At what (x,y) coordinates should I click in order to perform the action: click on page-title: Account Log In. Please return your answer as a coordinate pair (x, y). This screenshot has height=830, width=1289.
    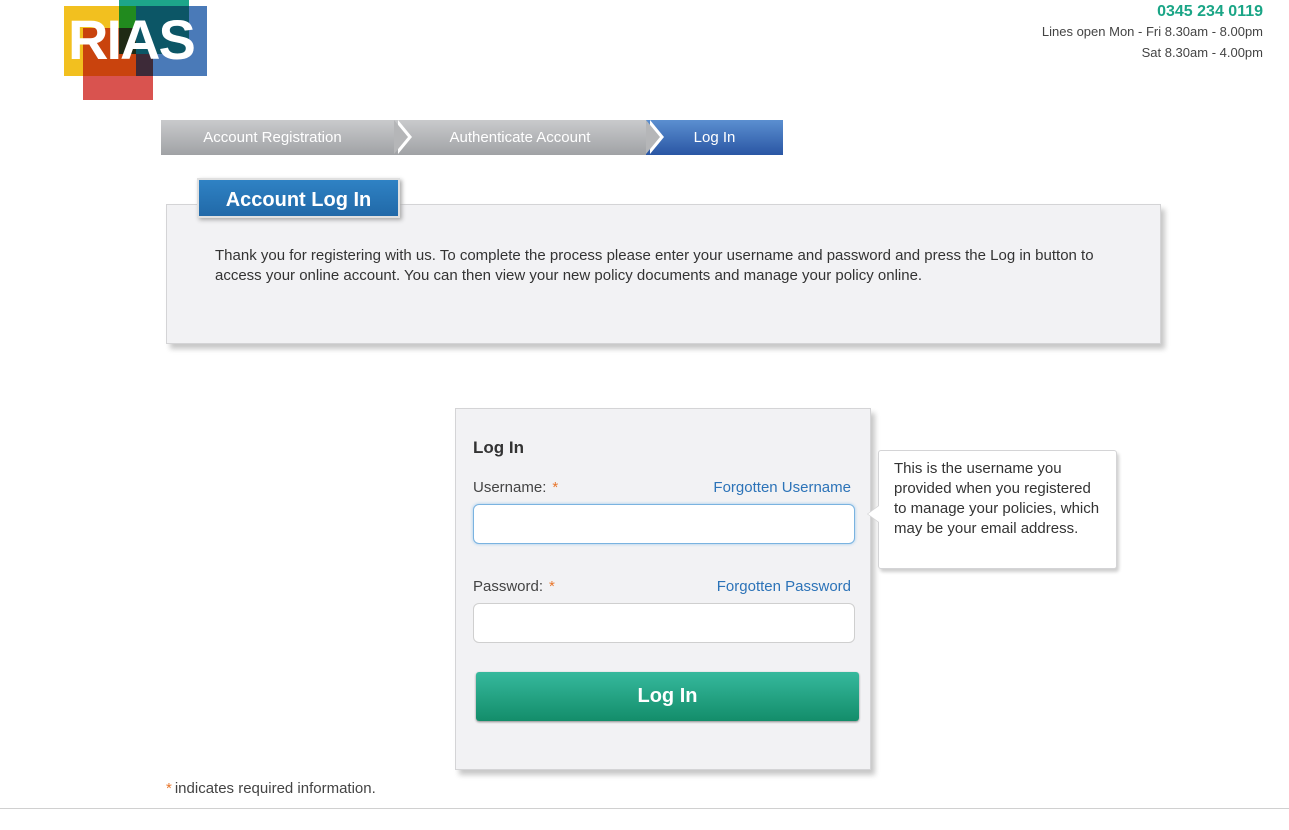
    Looking at the image, I should click on (298, 198).